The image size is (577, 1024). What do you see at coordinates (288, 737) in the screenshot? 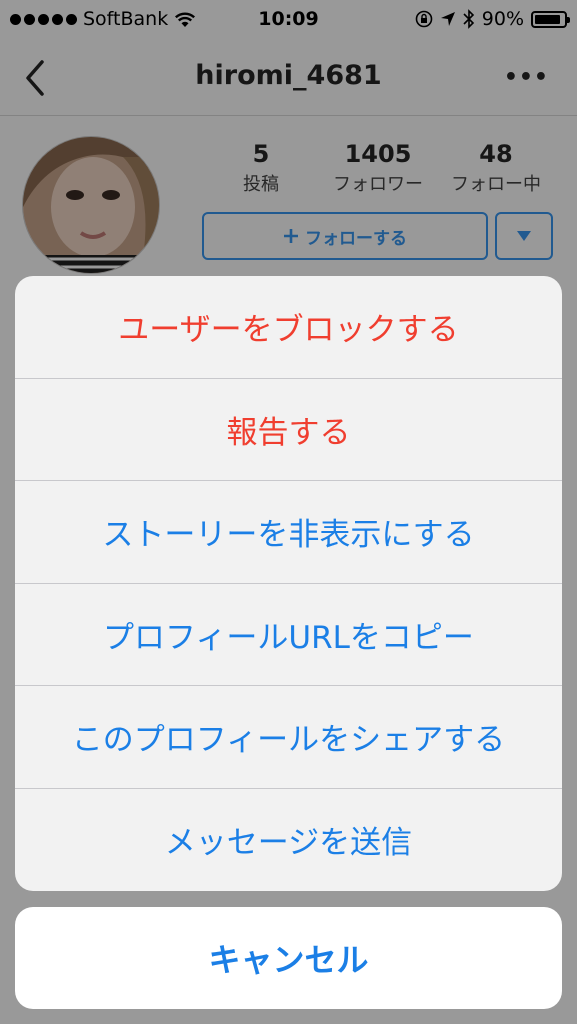
I see `share-profile-button: このプロフィールをシェアする` at bounding box center [288, 737].